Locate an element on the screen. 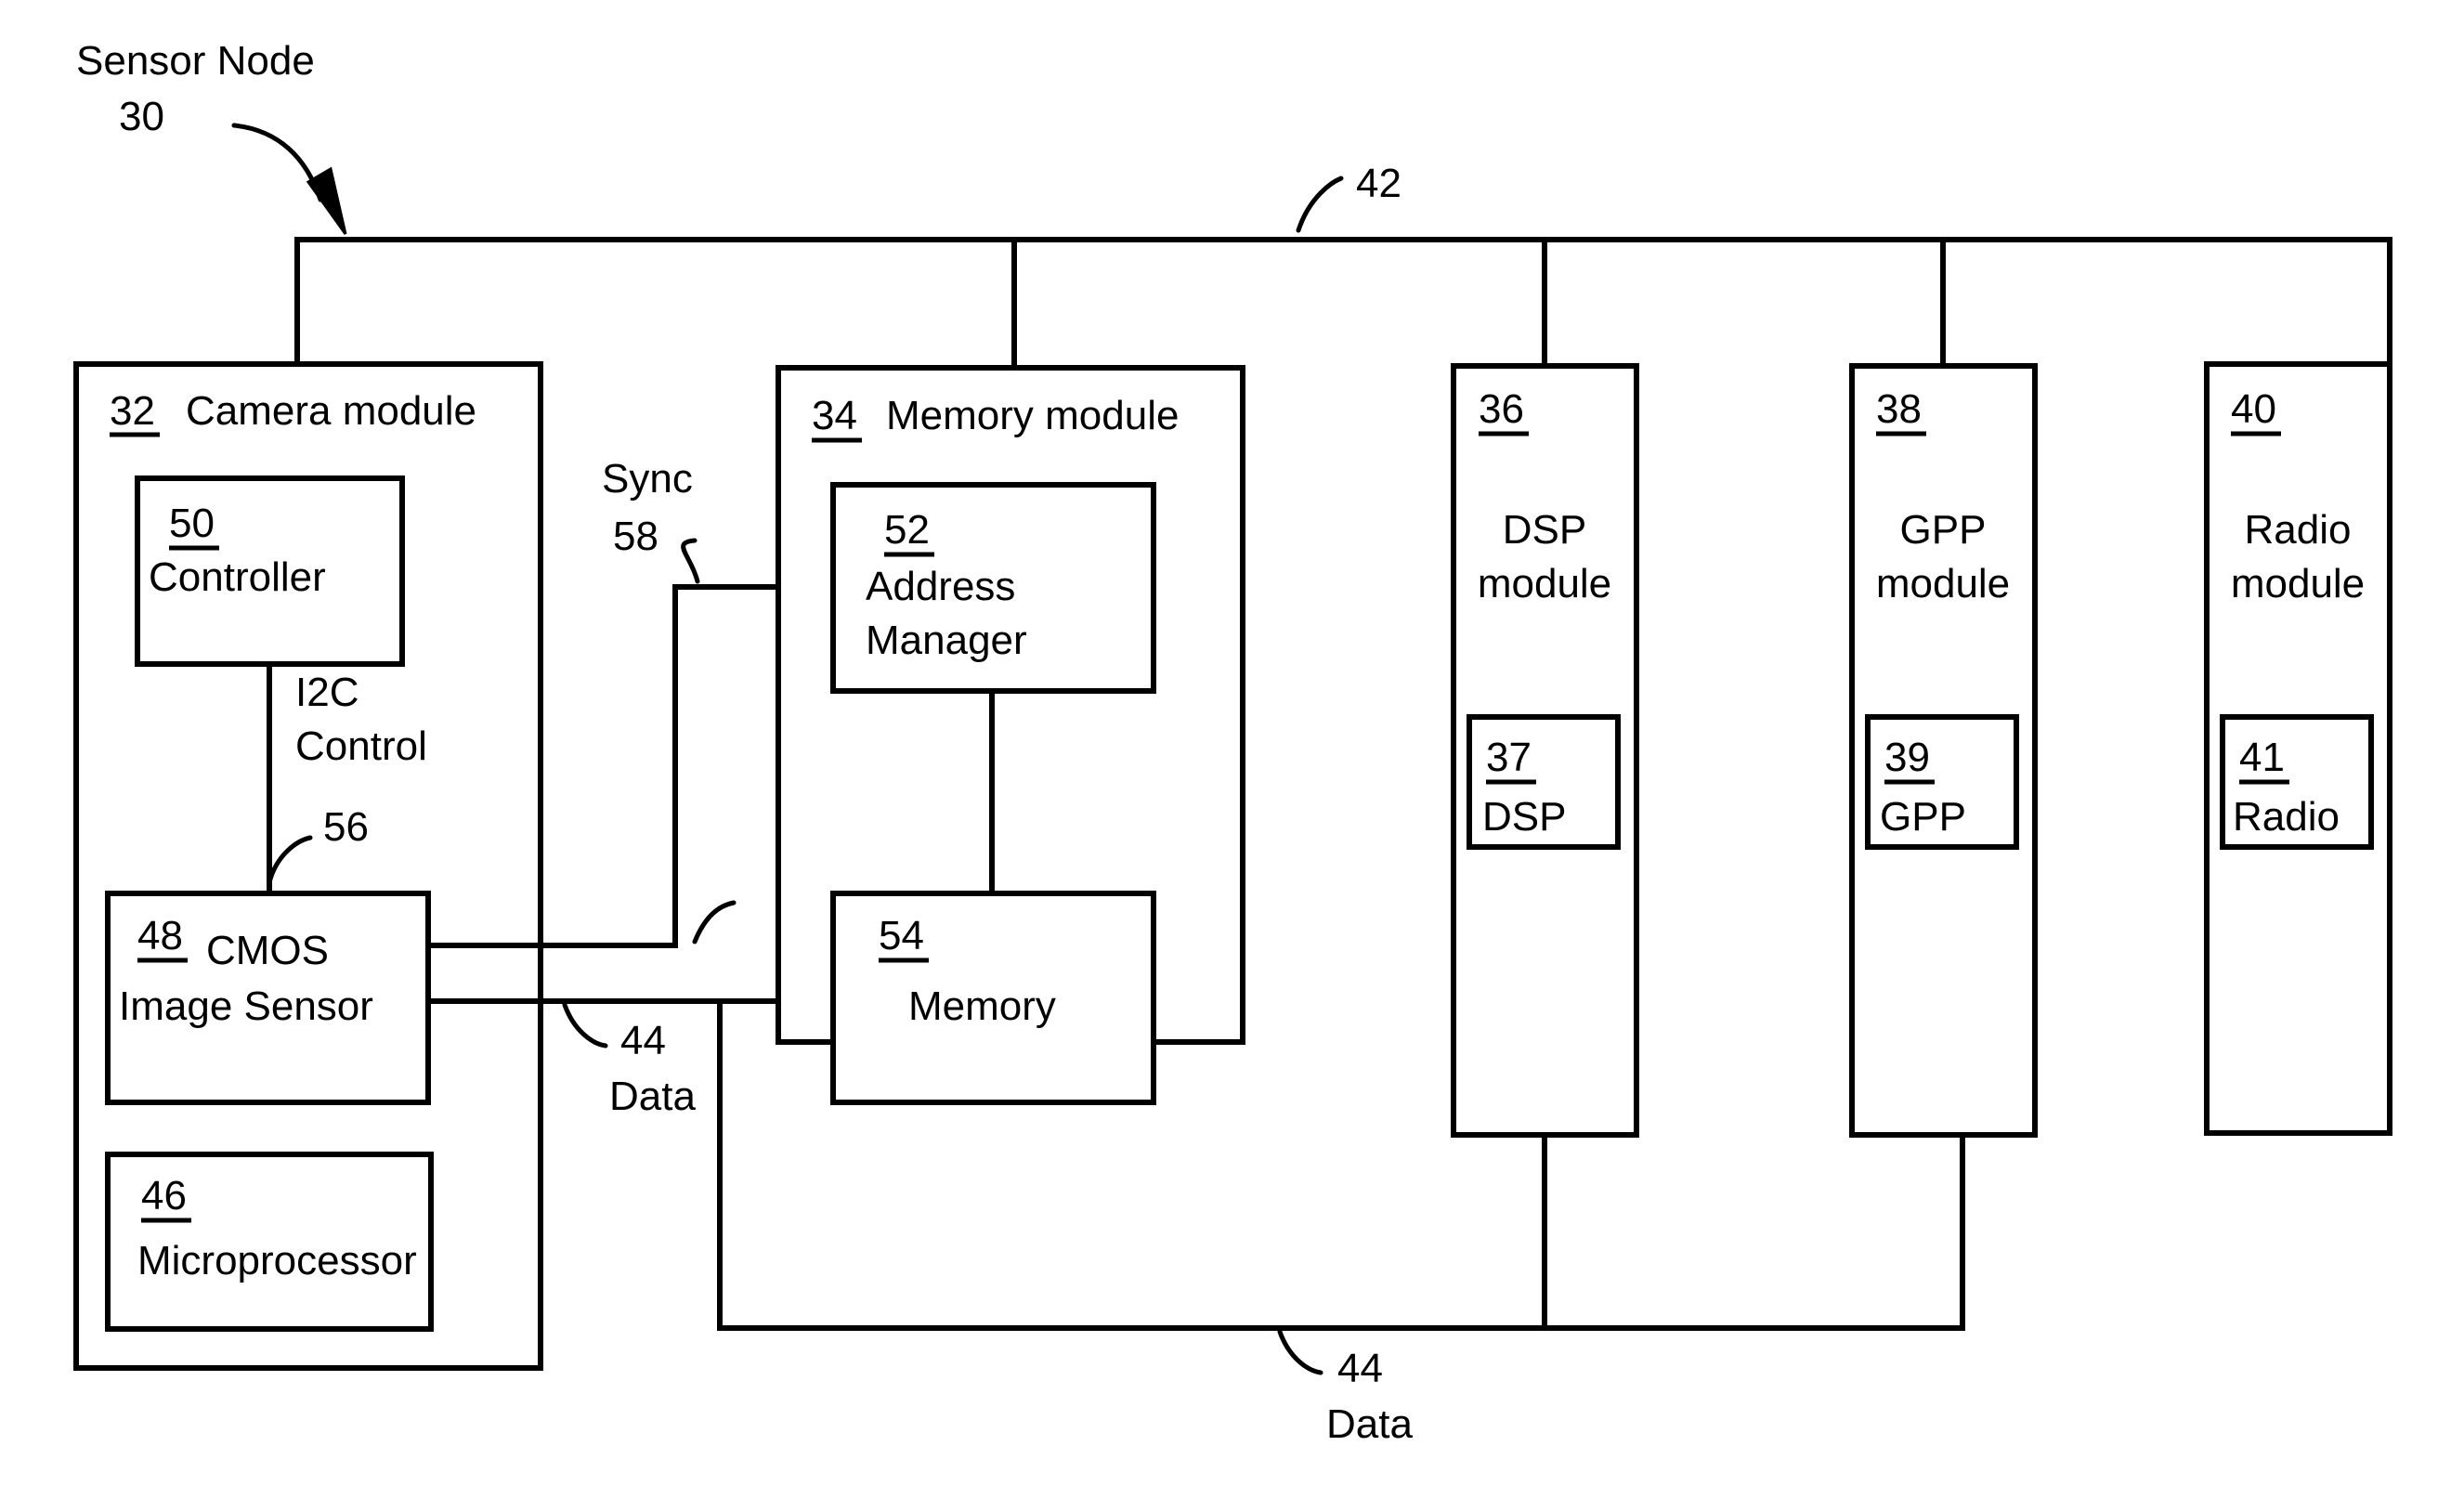  i2c-label-line1: I2C is located at coordinates (327, 692).